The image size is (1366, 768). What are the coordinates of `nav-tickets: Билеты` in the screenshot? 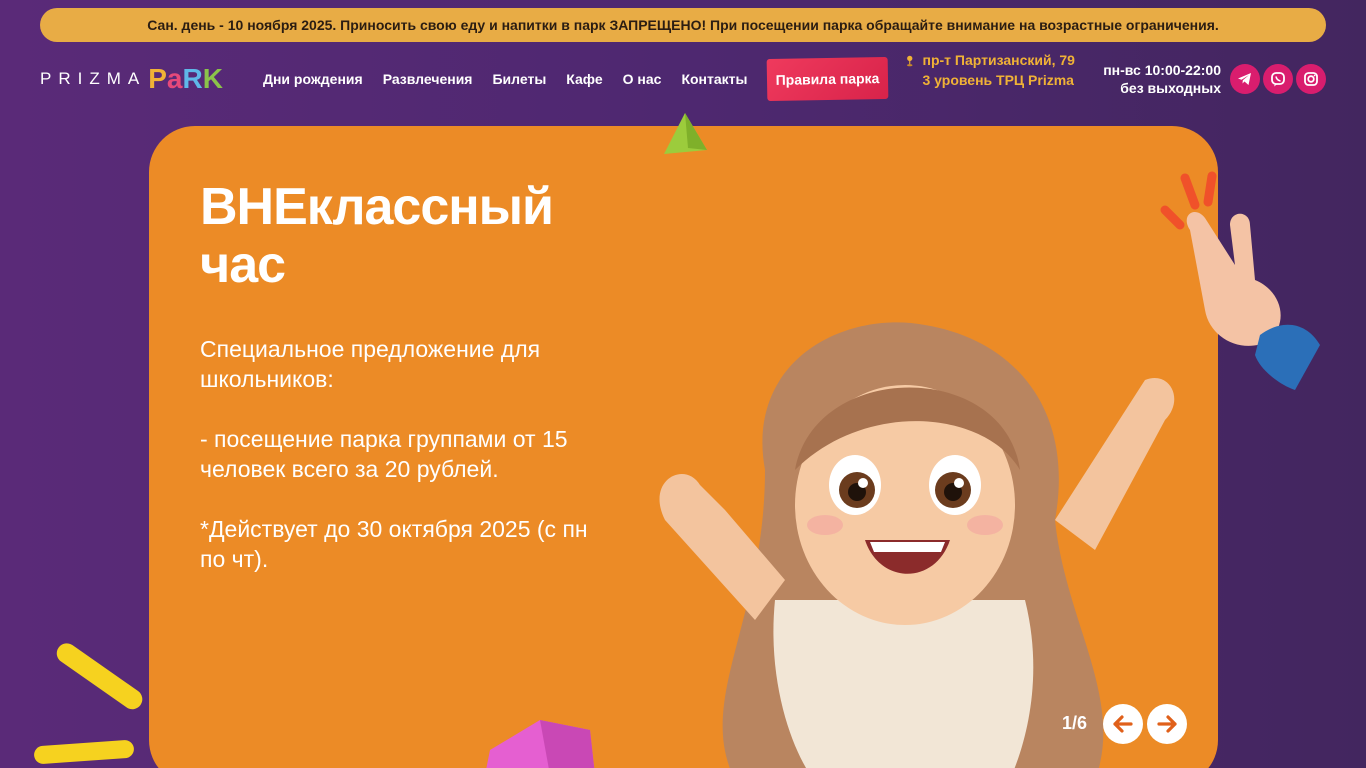 It's located at (519, 79).